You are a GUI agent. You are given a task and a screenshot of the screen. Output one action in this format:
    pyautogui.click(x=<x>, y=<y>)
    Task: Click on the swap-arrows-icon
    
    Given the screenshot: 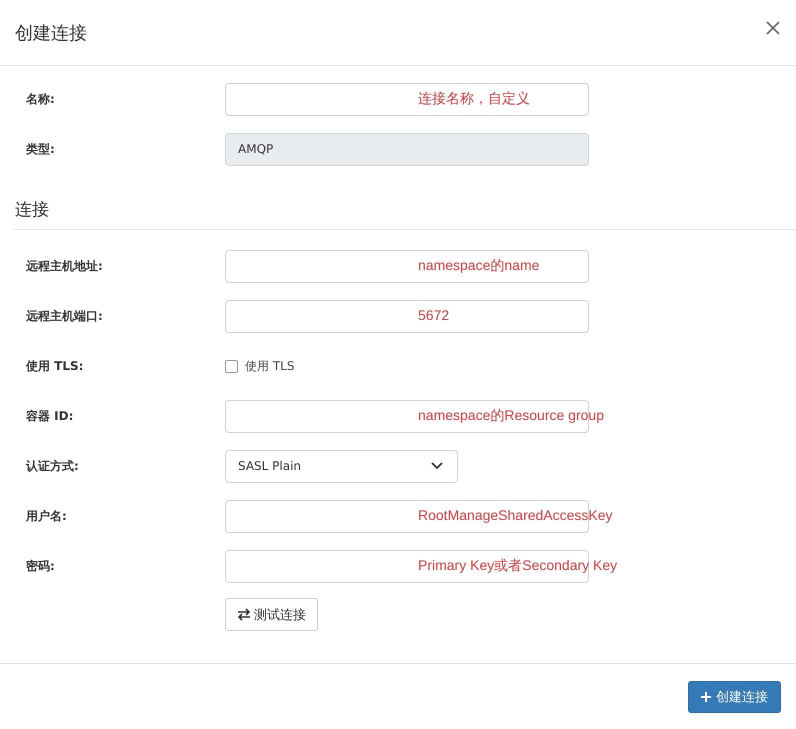 What is the action you would take?
    pyautogui.click(x=244, y=614)
    